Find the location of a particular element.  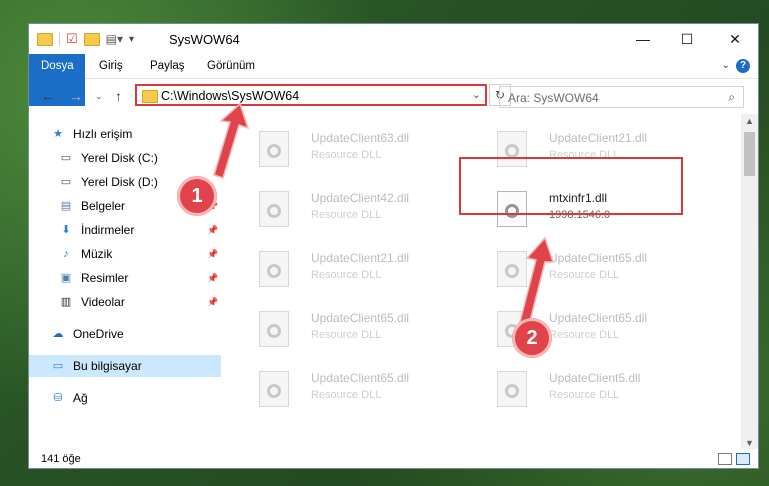

minimize-button: — is located at coordinates (643, 39).